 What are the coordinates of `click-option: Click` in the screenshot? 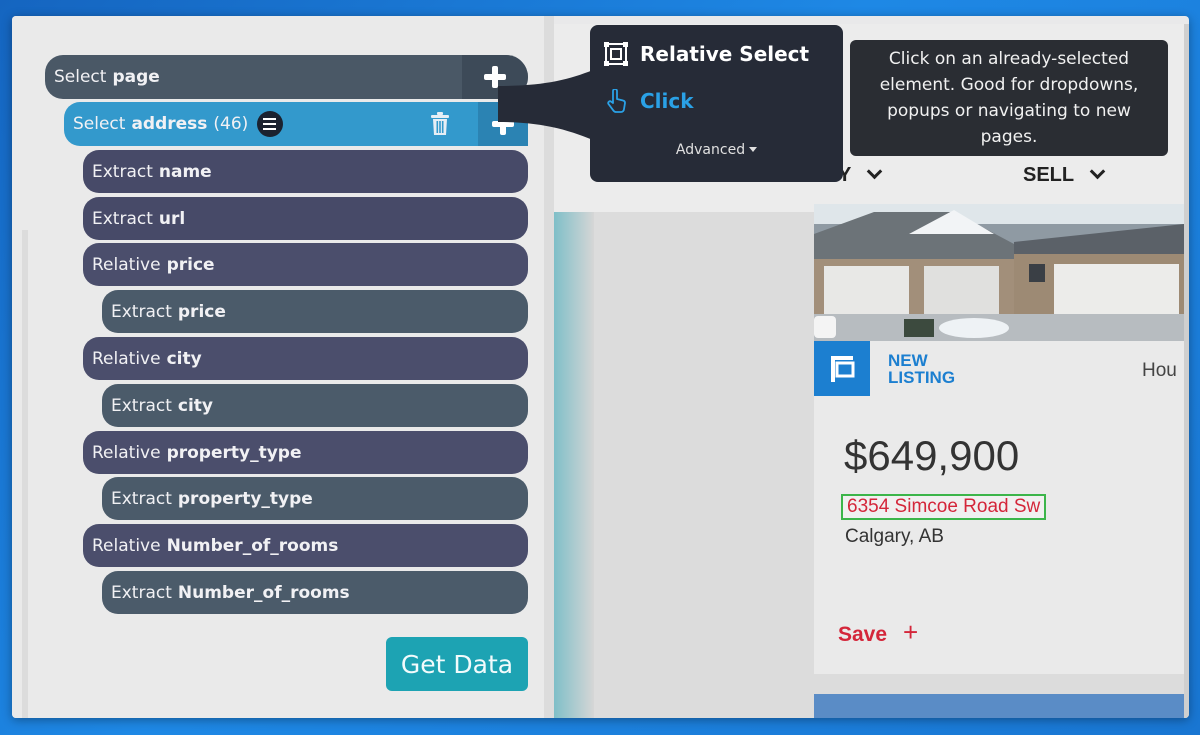 It's located at (667, 101).